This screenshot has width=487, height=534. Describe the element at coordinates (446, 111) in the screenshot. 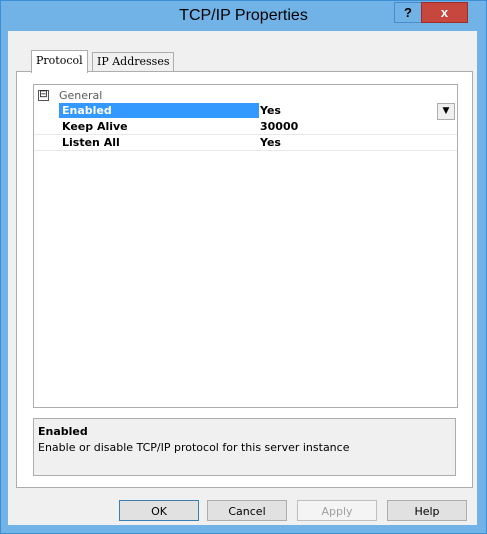

I see `dropdown-arrow-icon: ▼` at that location.